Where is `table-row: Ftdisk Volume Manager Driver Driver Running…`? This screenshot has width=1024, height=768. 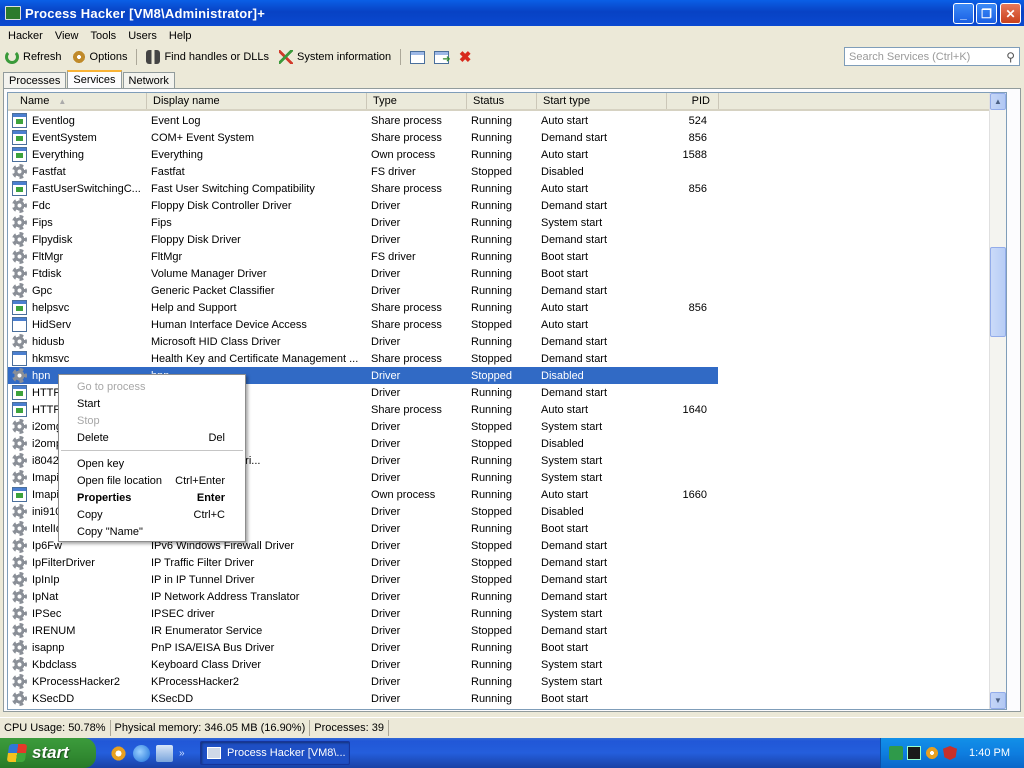
table-row: Ftdisk Volume Manager Driver Driver Running… is located at coordinates (363, 273).